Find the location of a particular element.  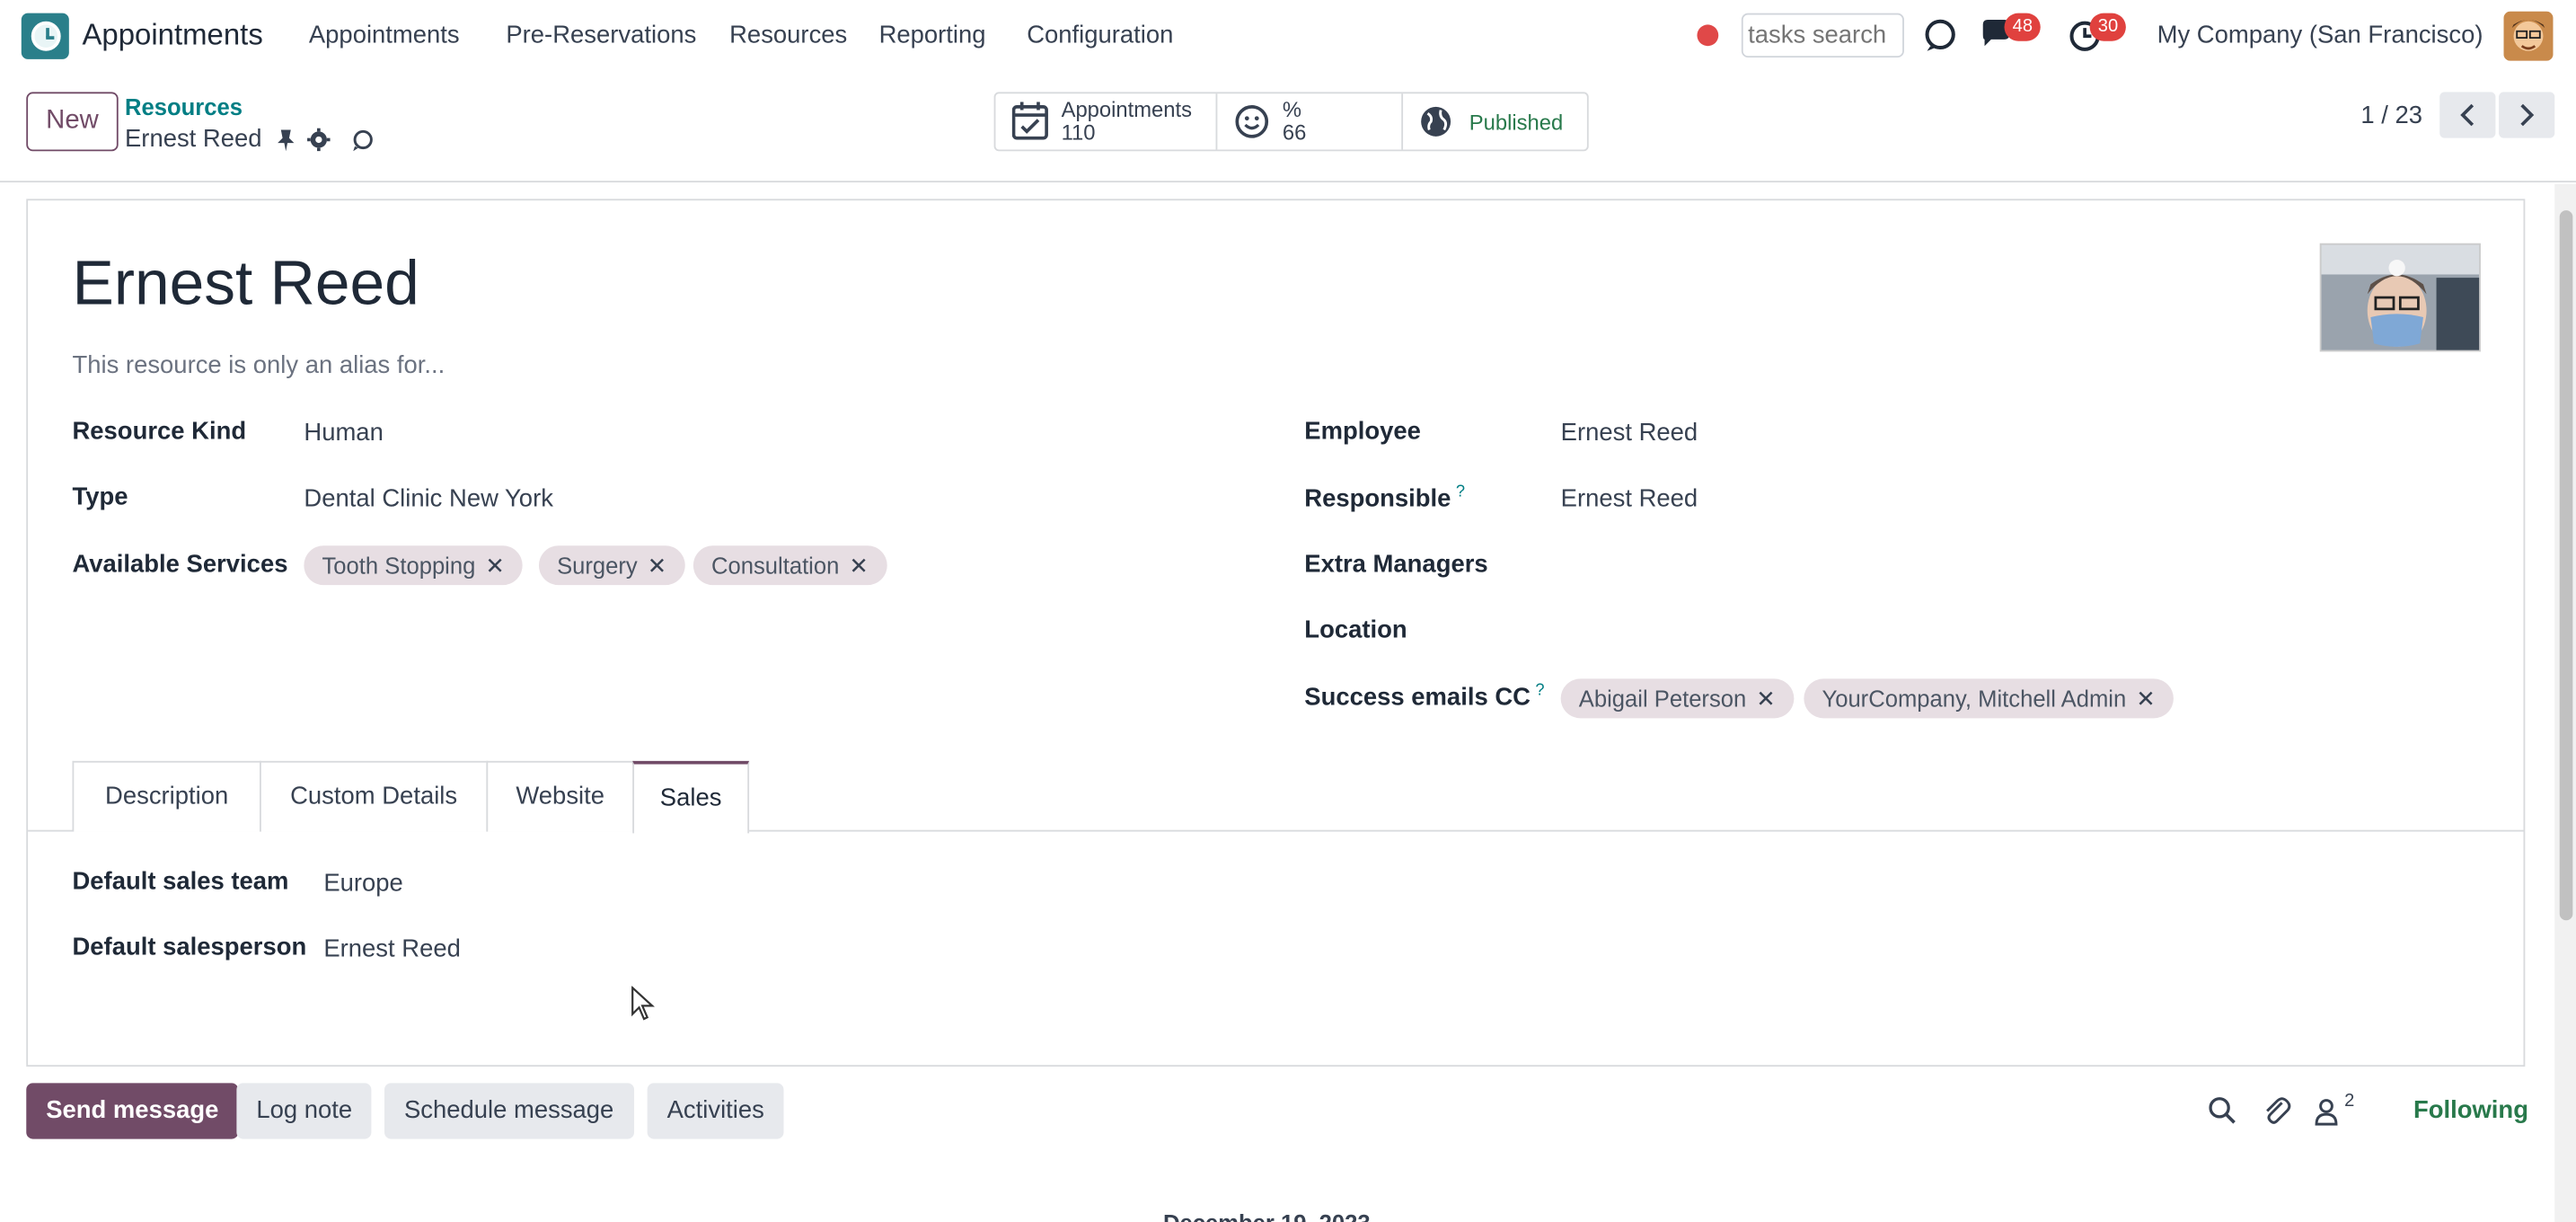

activities-count-badge: 30 is located at coordinates (2108, 27).